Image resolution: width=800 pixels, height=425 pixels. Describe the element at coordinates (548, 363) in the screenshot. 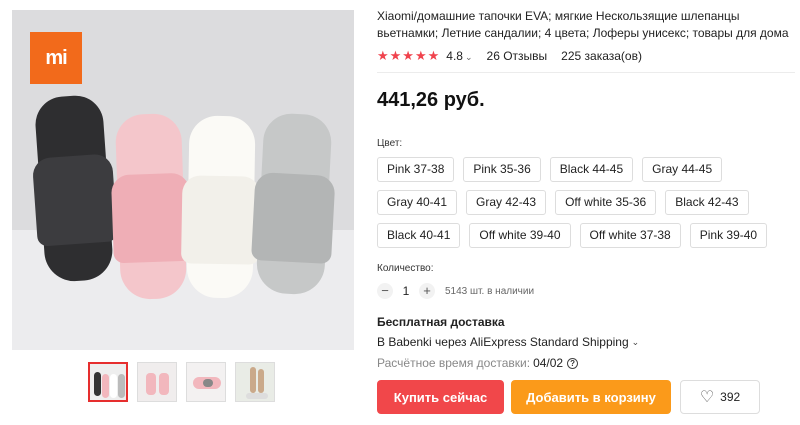

I see `eta-value: 04/02` at that location.